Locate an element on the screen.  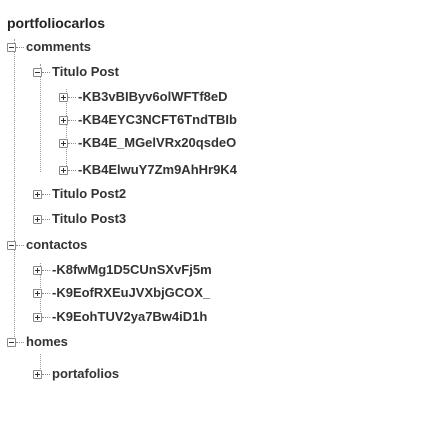
tree-node-key: -K9EohTUV2ya7Bw4iD1h is located at coordinates (120, 317).